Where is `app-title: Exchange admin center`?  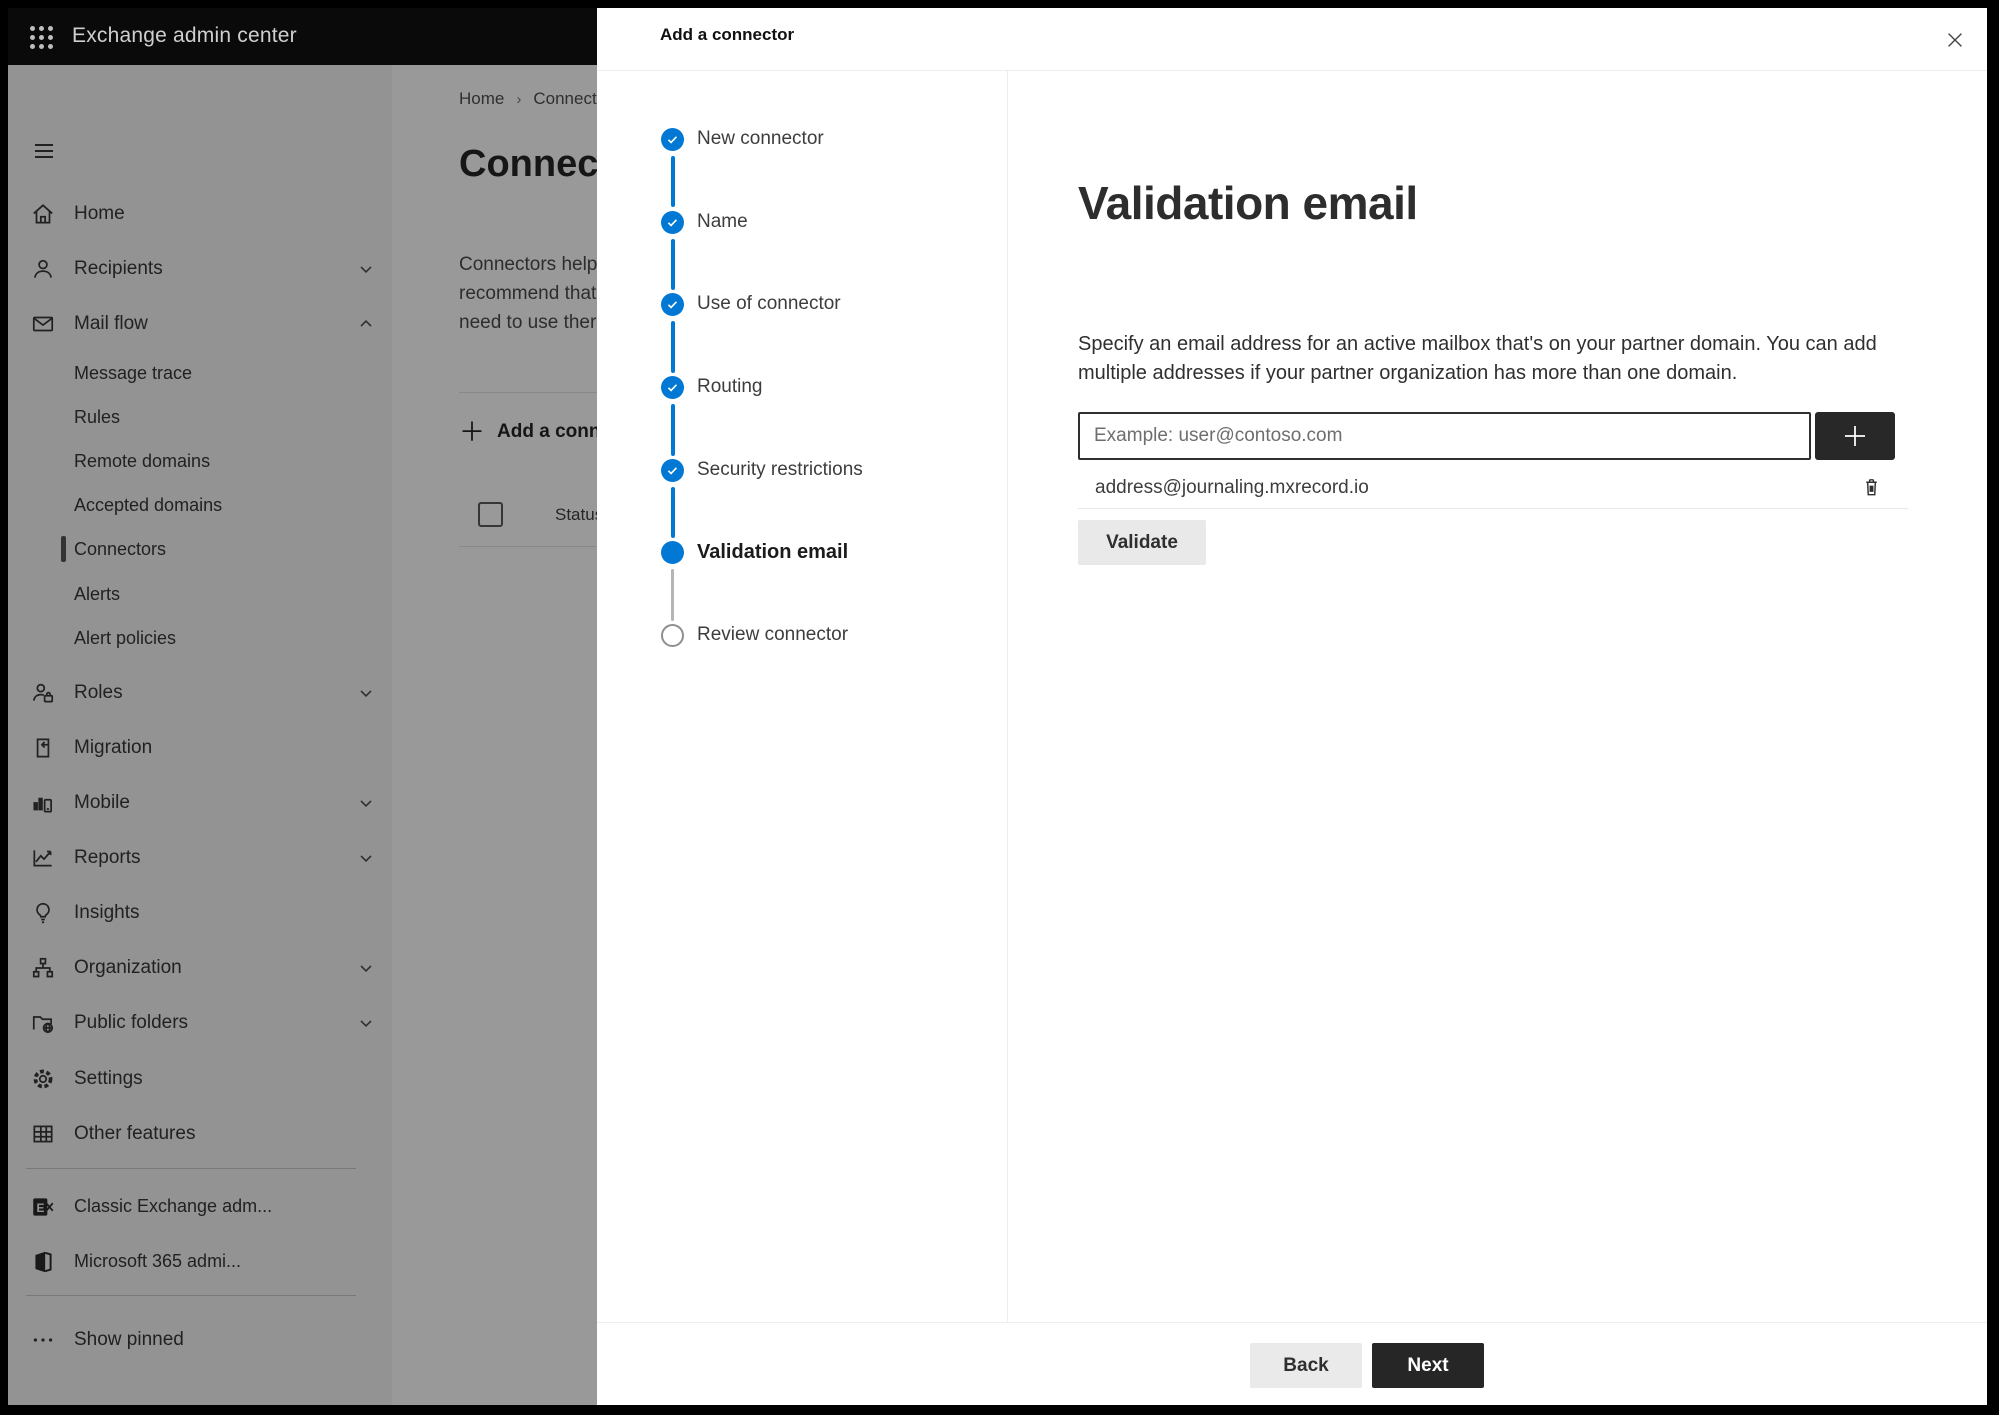
app-title: Exchange admin center is located at coordinates (184, 35).